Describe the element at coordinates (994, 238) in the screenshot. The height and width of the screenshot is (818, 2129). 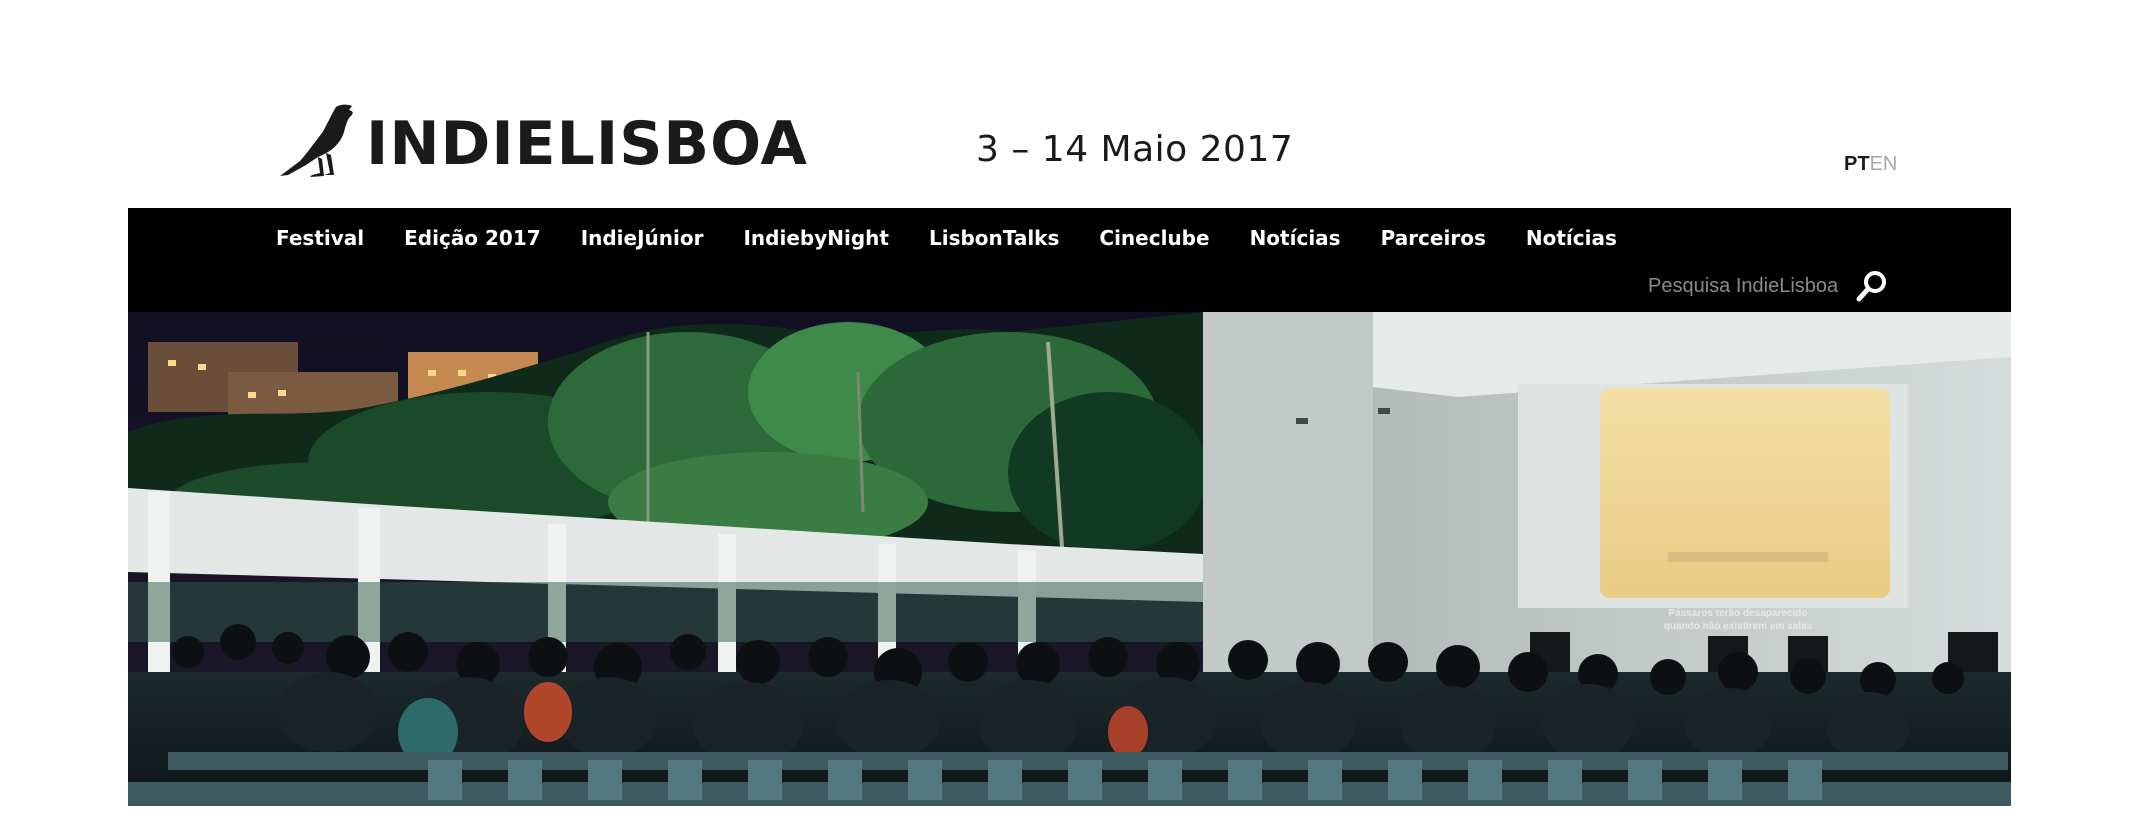
I see `nav-item-lisbontalks: LisbonTalks` at that location.